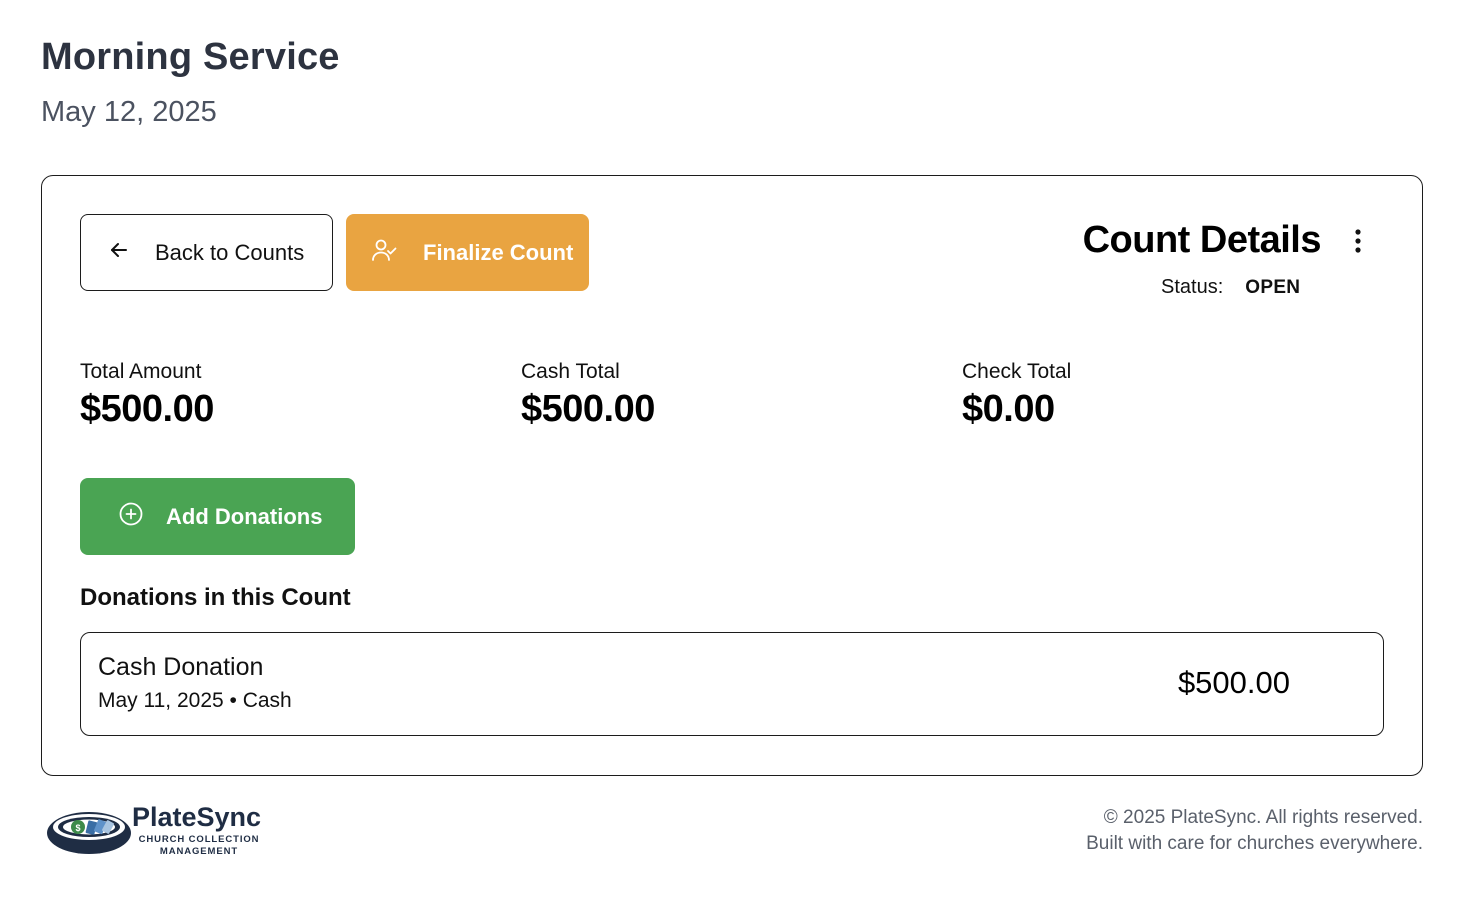  I want to click on logo-tagline-line1: CHURCH COLLECTION, so click(199, 839).